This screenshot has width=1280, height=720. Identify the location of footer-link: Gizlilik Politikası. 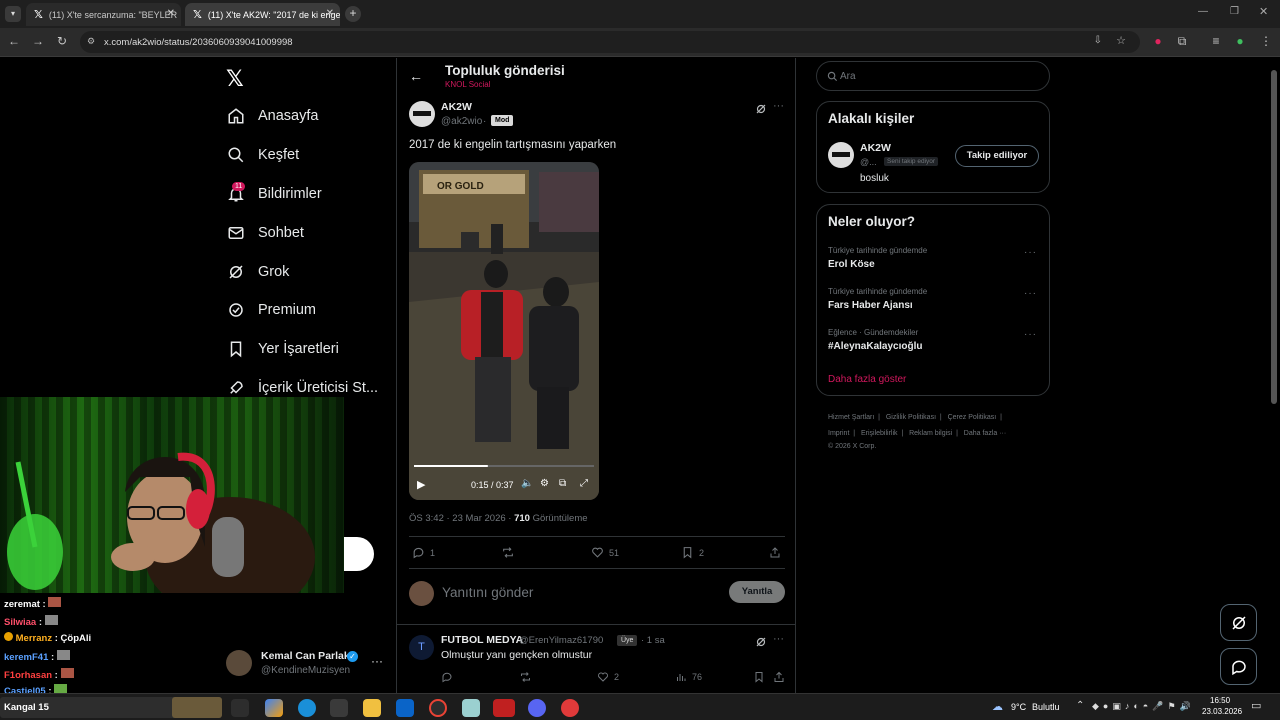
(911, 417).